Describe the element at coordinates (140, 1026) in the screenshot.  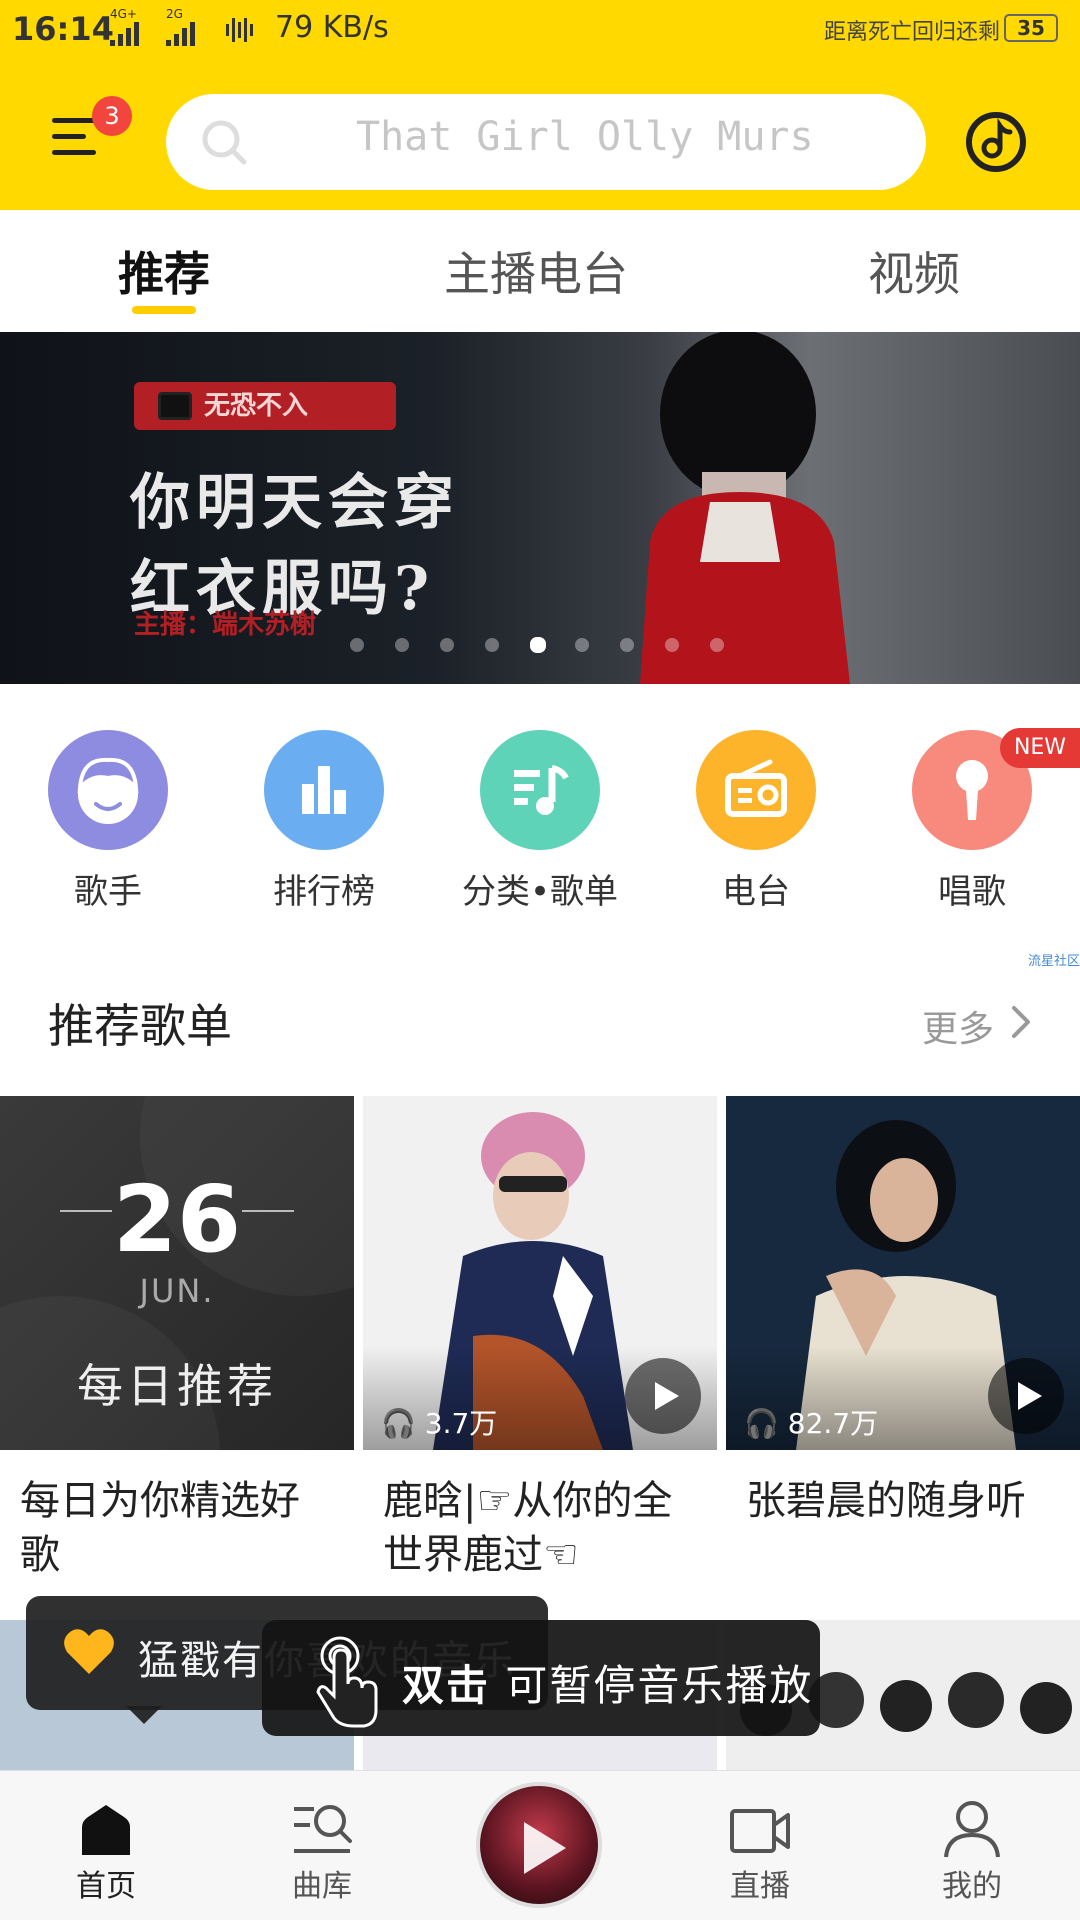
I see `section-title: 推荐歌单` at that location.